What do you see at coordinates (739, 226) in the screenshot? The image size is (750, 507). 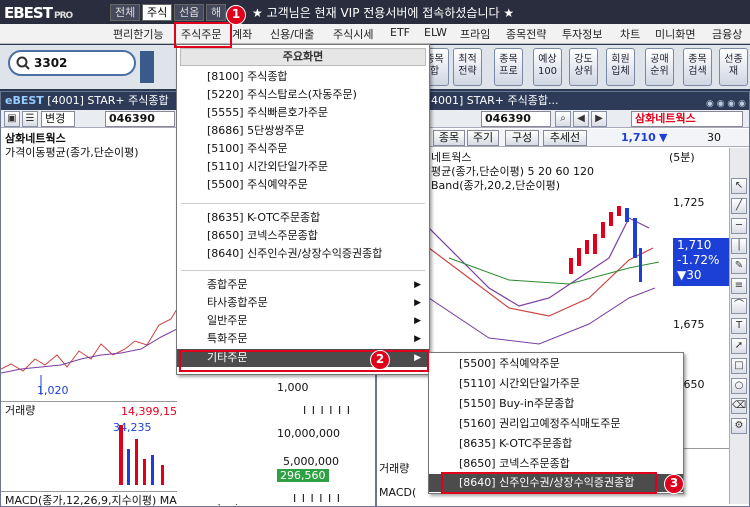 I see `hline-tool-icon: ─` at bounding box center [739, 226].